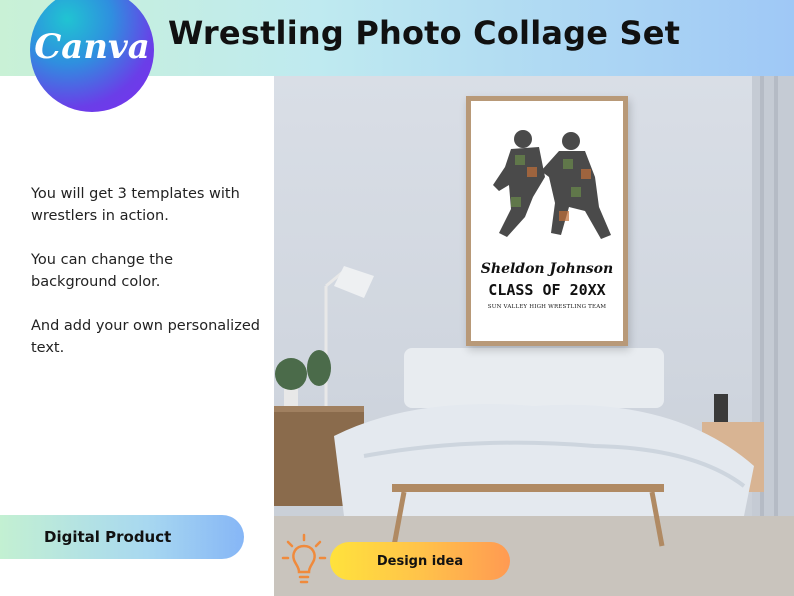 This screenshot has width=794, height=596. Describe the element at coordinates (145, 337) in the screenshot. I see `description-line-3: And add your own personalized text.` at that location.